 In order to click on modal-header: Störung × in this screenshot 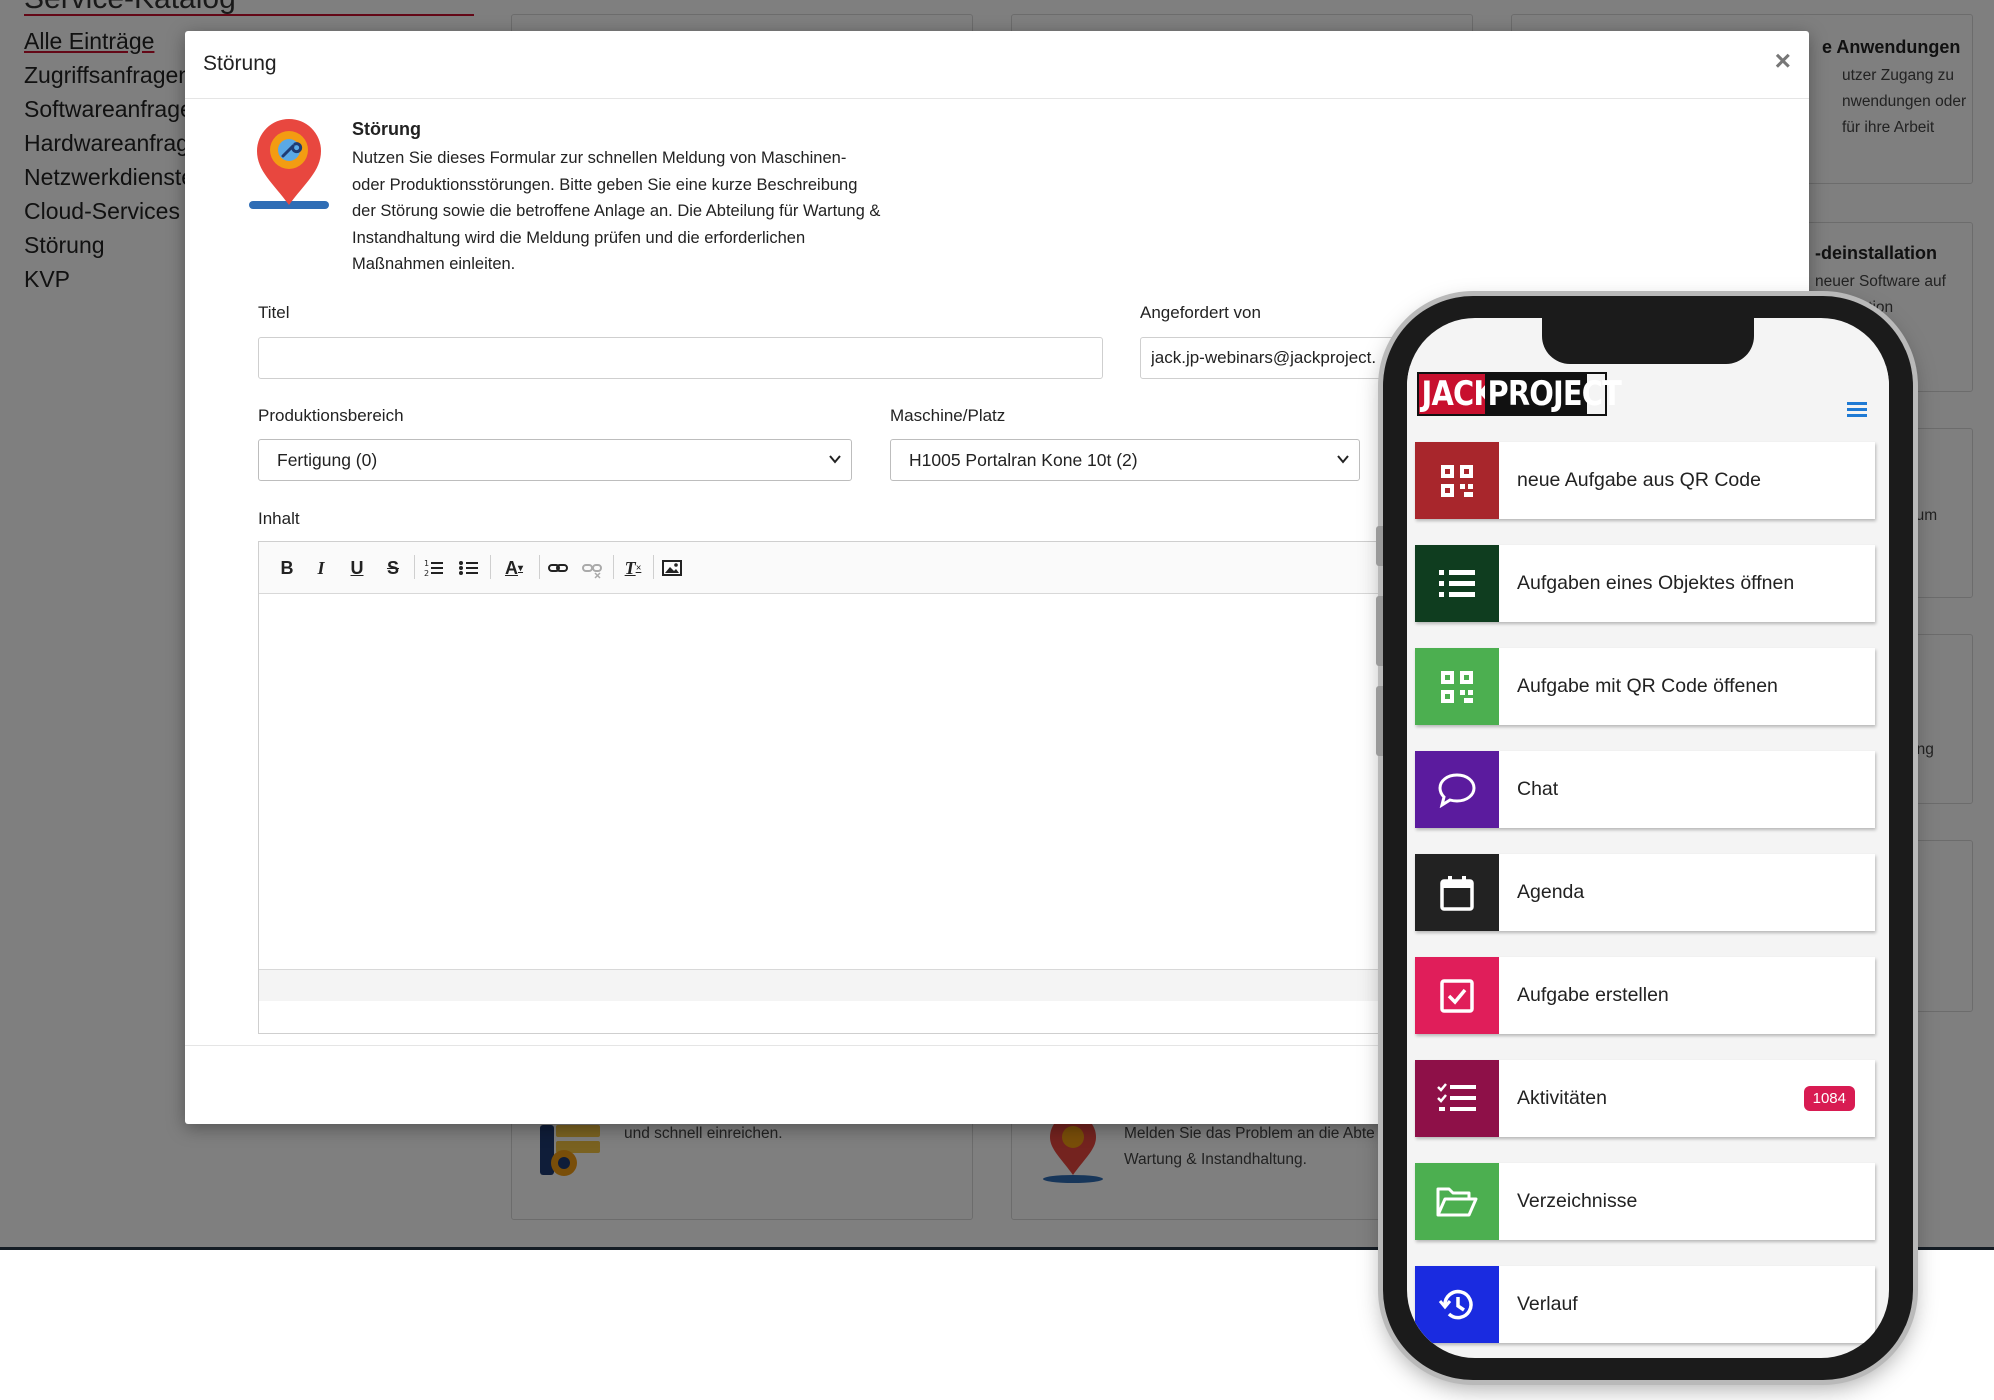, I will do `click(997, 65)`.